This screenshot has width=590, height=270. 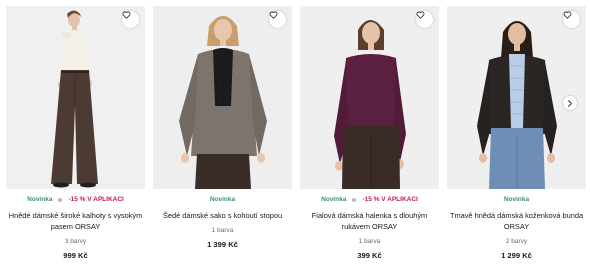 I want to click on carousel-next-button, so click(x=570, y=103).